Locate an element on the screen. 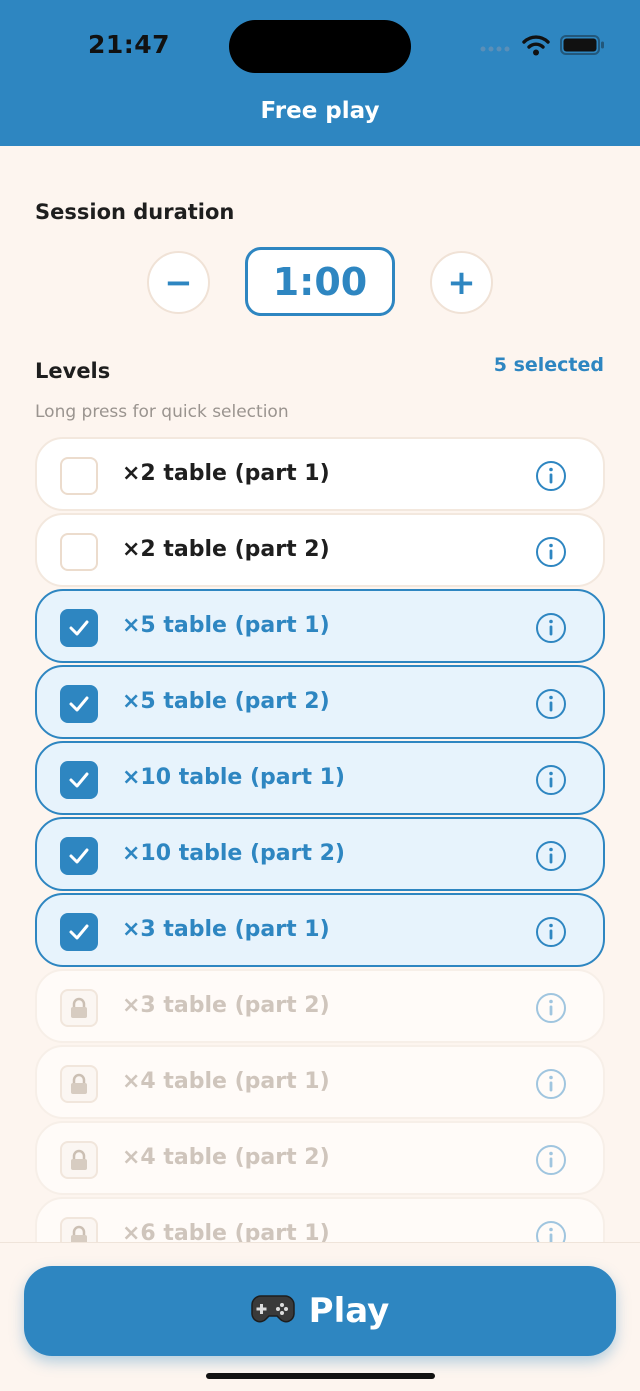 This screenshot has width=640, height=1391. level-row: ×10 table (part 1) is located at coordinates (320, 778).